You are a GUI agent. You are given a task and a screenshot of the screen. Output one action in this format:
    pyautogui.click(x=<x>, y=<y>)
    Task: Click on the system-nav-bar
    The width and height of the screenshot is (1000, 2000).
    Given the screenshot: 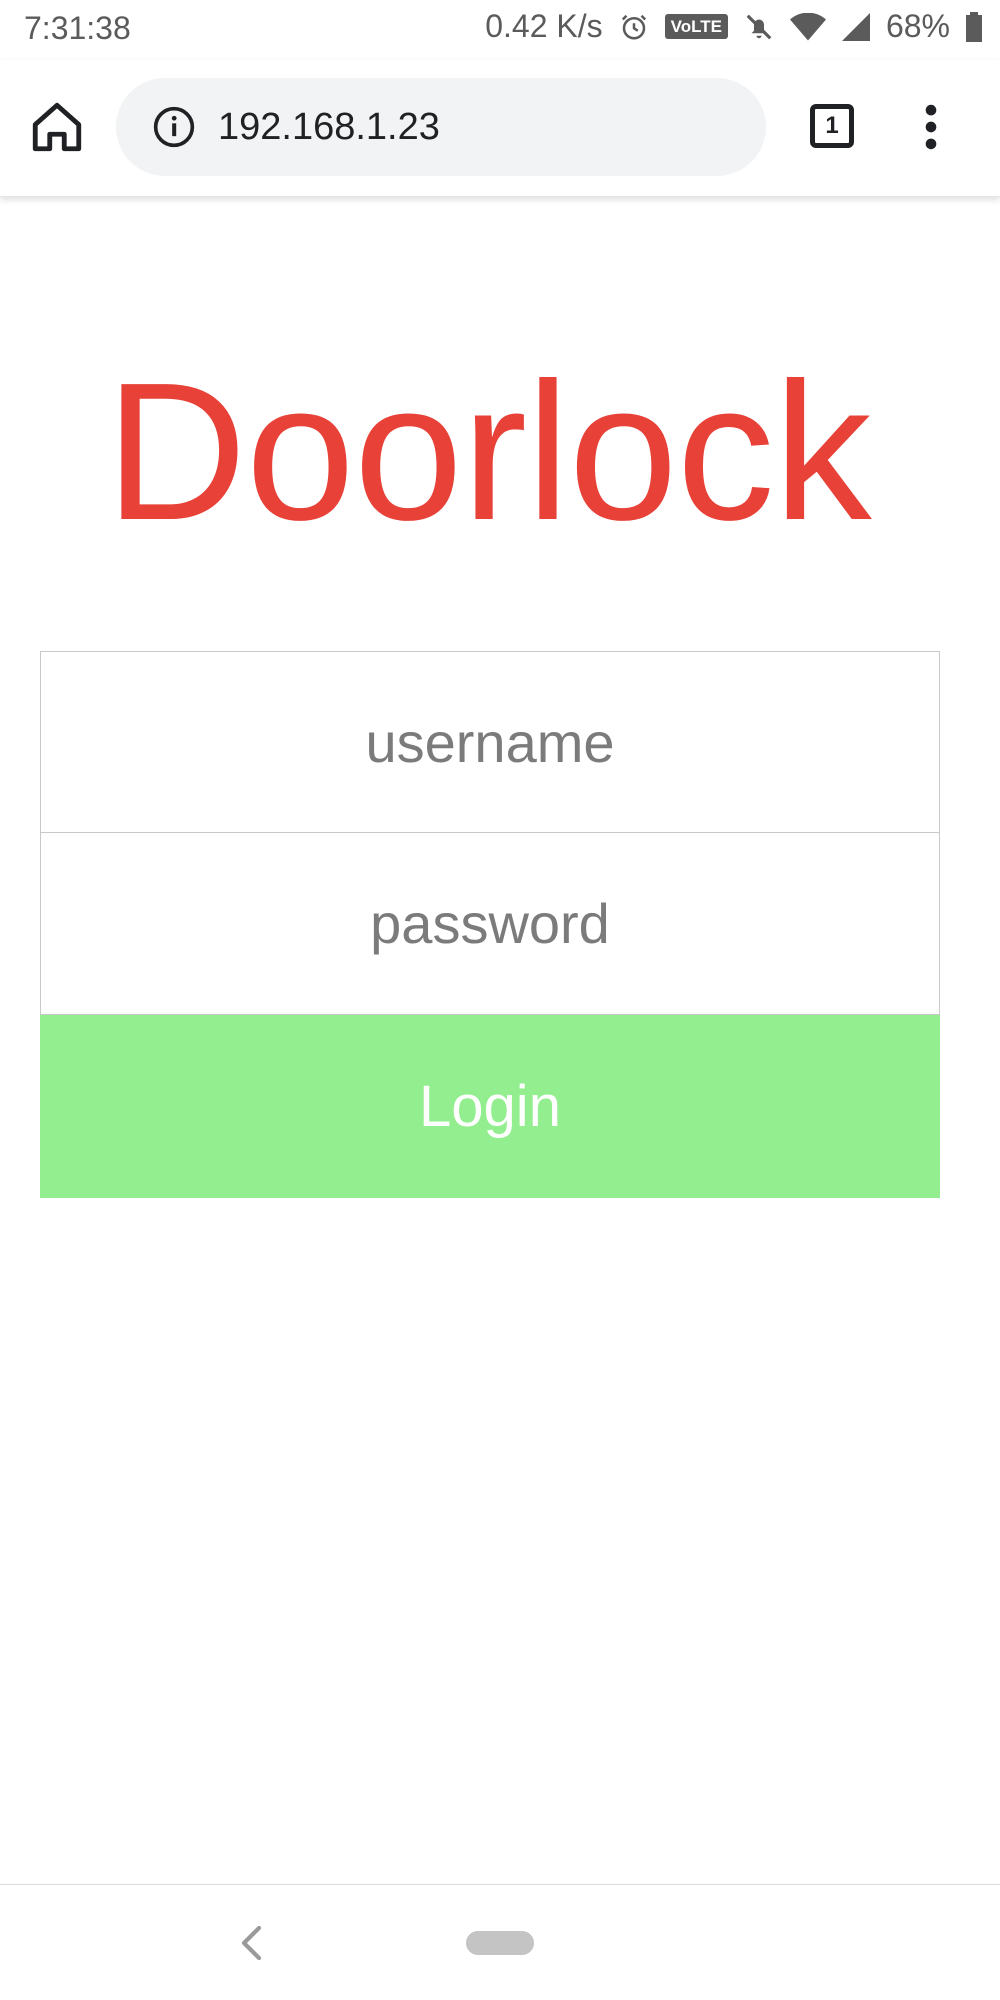 What is the action you would take?
    pyautogui.click(x=500, y=1942)
    